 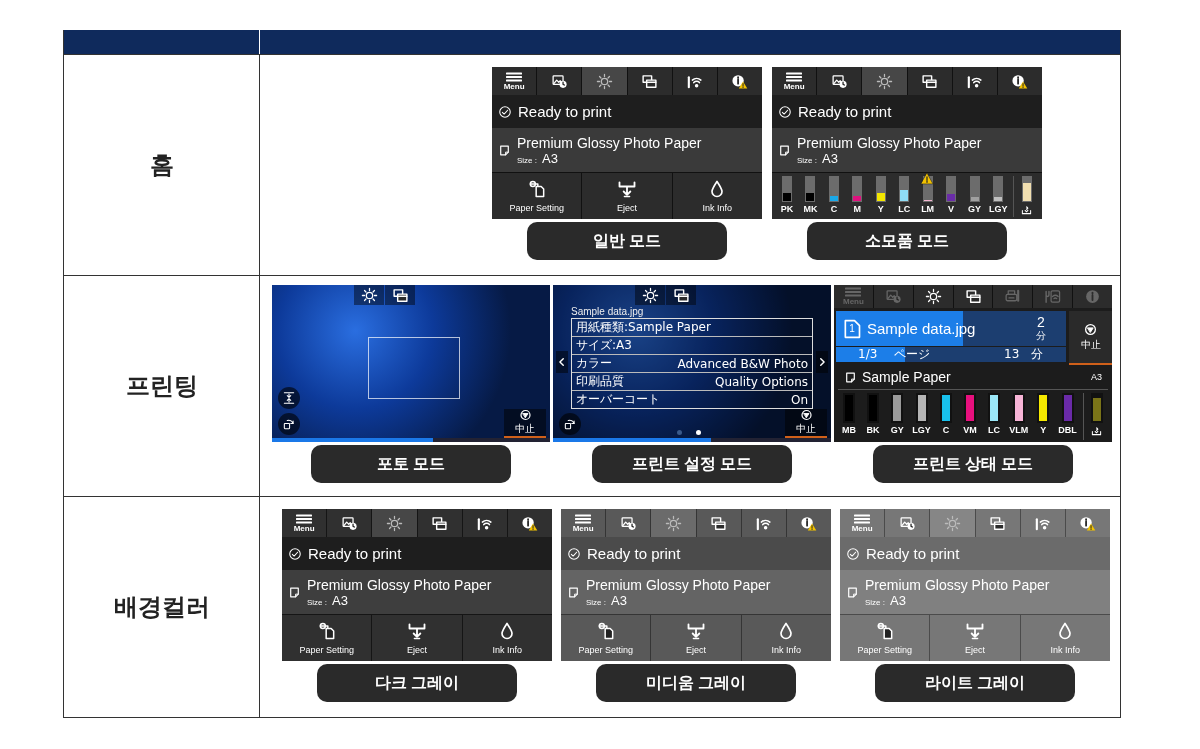 I want to click on tools-wifi-icon, so click(x=1053, y=296).